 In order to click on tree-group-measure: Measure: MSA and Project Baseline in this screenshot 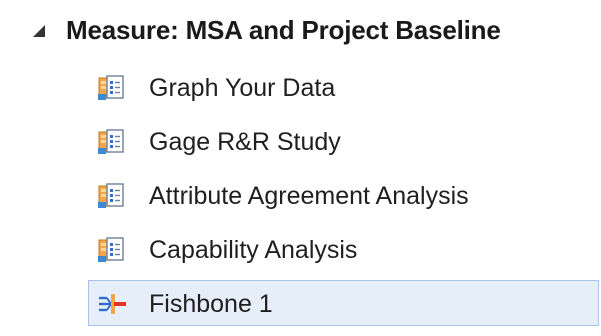, I will do `click(300, 32)`.